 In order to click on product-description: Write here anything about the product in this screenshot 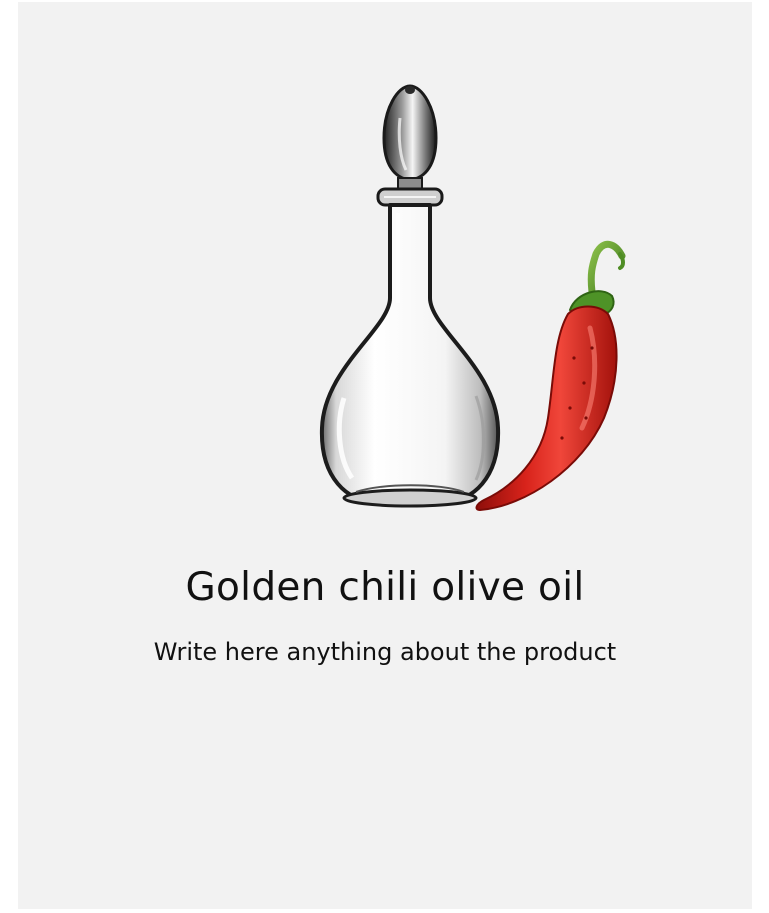, I will do `click(385, 652)`.